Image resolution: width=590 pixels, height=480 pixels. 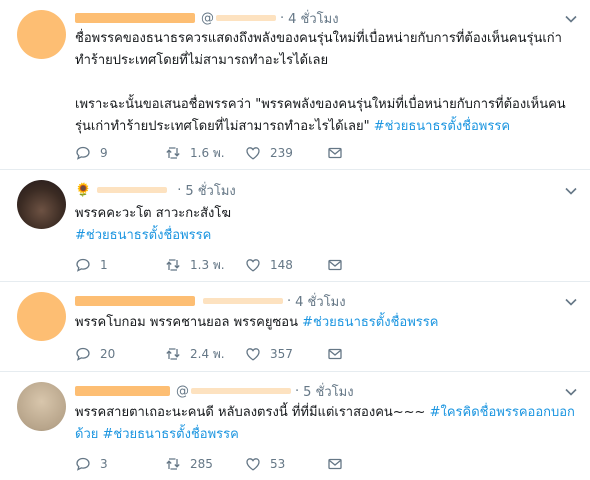 What do you see at coordinates (83, 190) in the screenshot?
I see `sunflower-emoji: 🌻` at bounding box center [83, 190].